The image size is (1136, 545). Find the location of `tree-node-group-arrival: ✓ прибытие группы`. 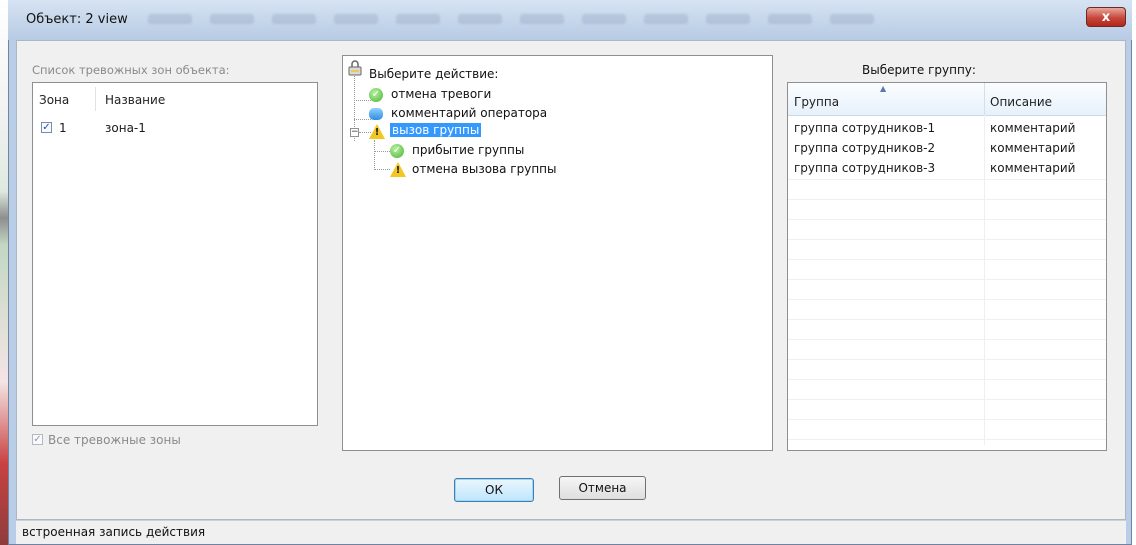

tree-node-group-arrival: ✓ прибытие группы is located at coordinates (496, 151).